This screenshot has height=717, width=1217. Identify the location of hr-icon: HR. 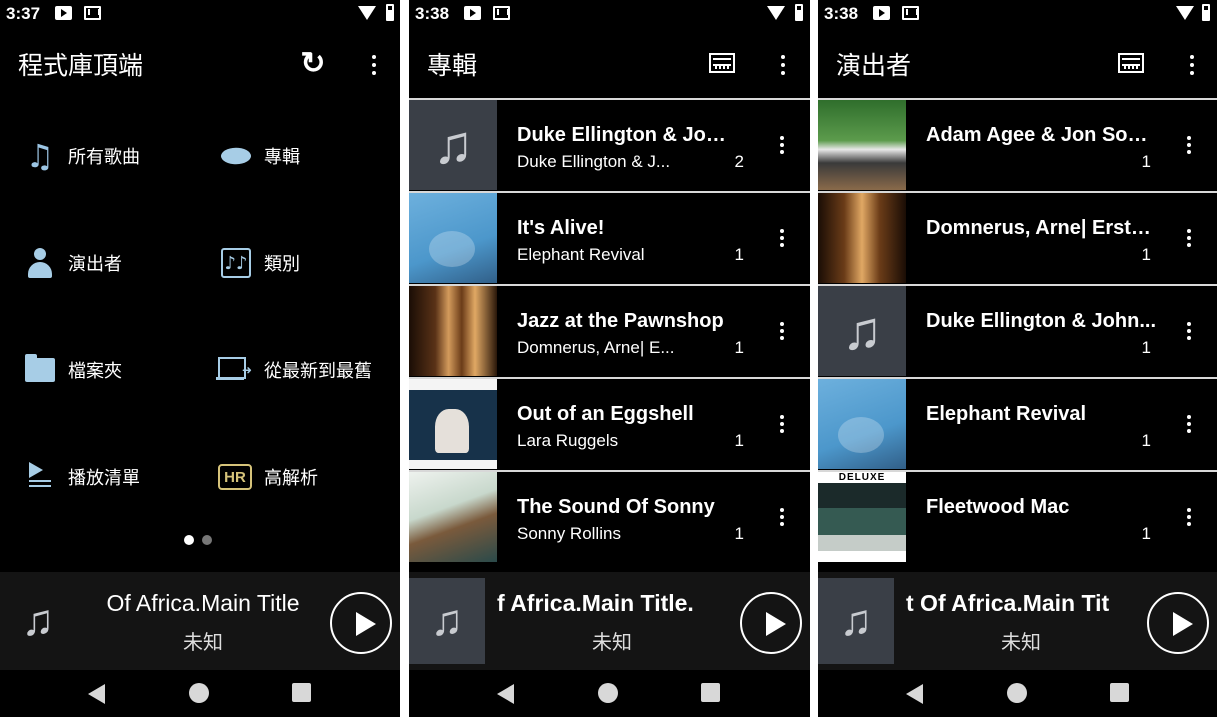
(235, 477).